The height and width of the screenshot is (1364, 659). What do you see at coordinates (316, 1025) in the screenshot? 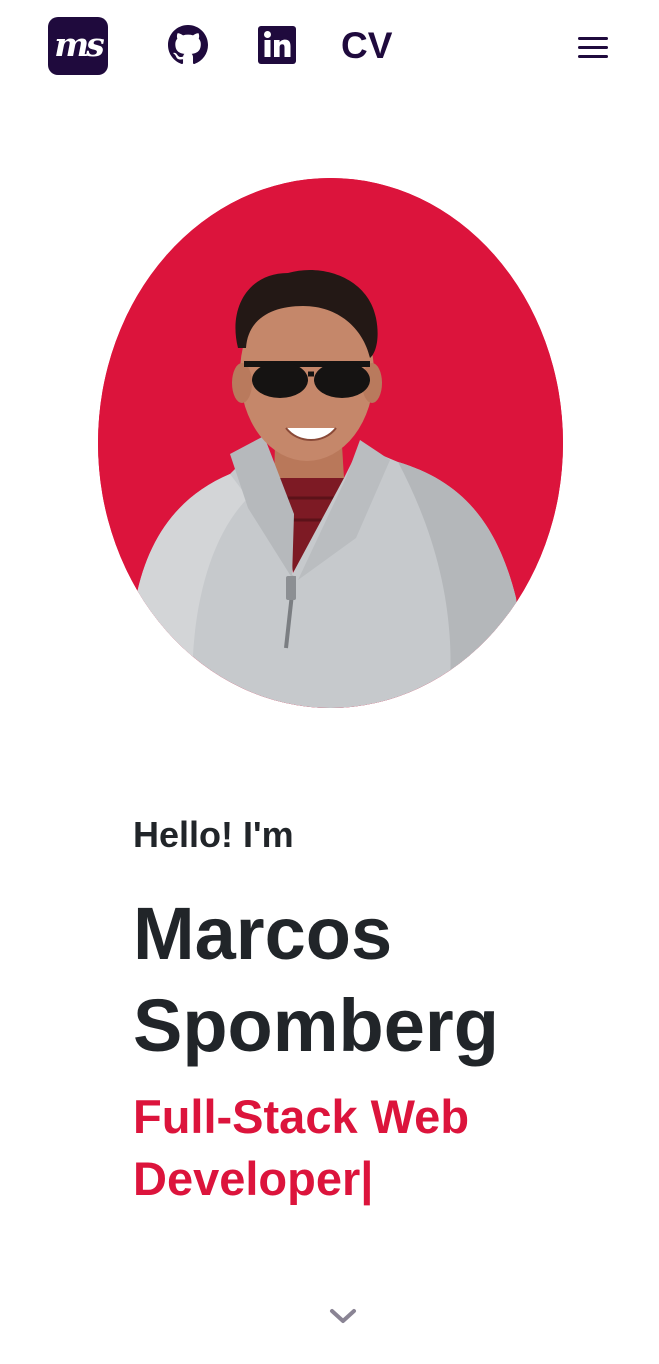
I see `name-last: Spomberg` at bounding box center [316, 1025].